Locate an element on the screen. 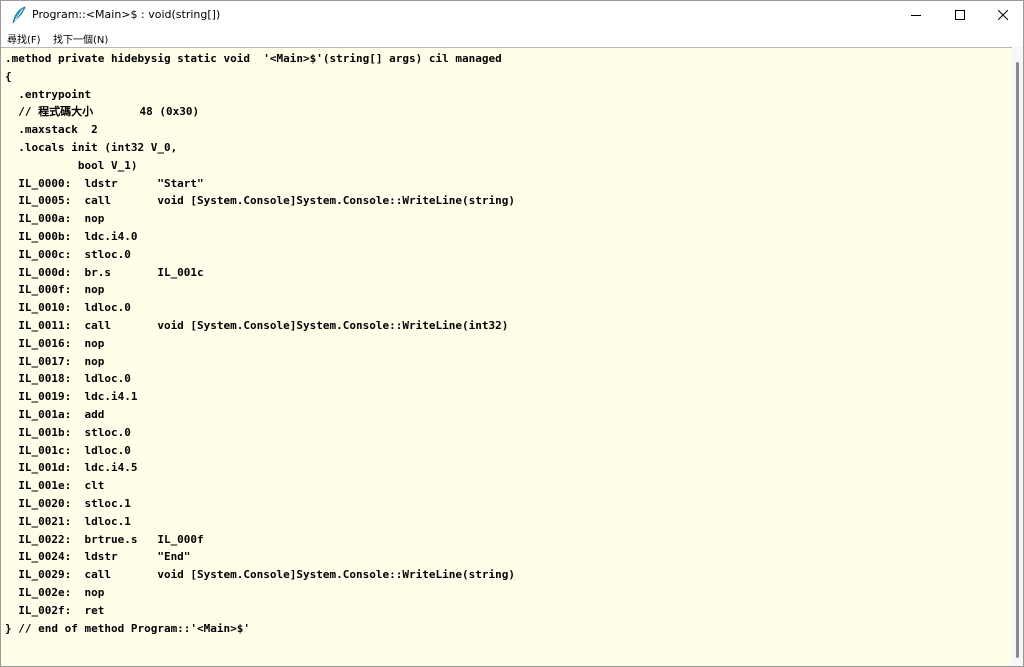 Image resolution: width=1024 pixels, height=667 pixels. code-line: IL_0010: ldloc.0 is located at coordinates (68, 308).